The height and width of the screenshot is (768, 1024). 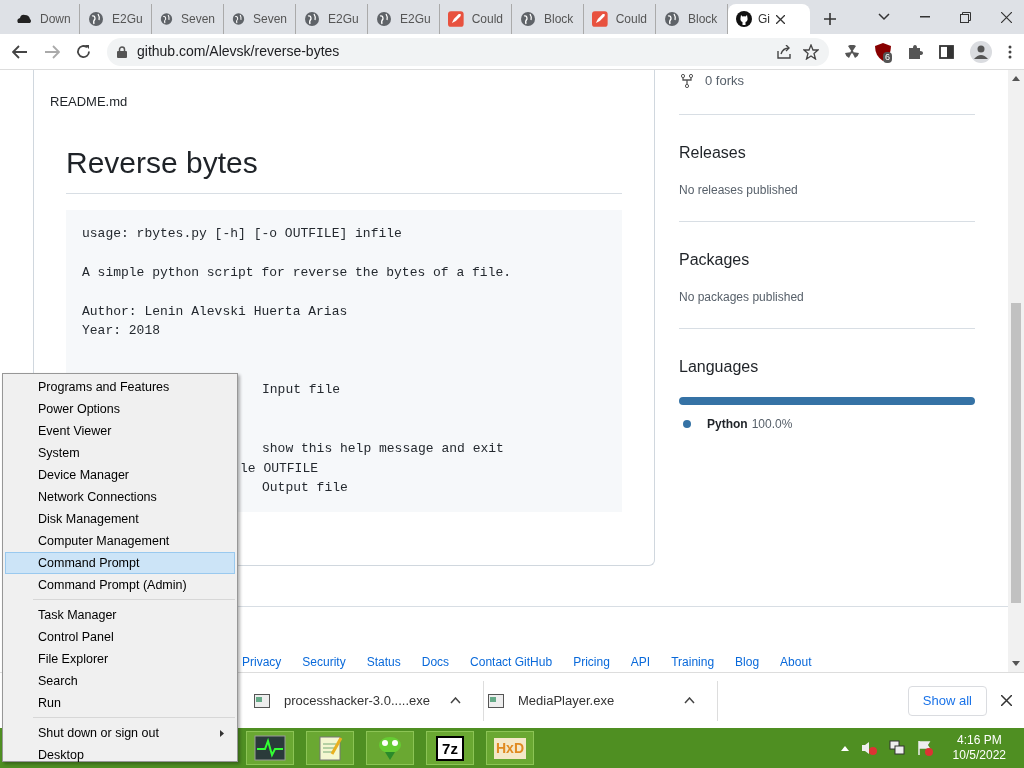 I want to click on extension-badge: 6, so click(x=887, y=57).